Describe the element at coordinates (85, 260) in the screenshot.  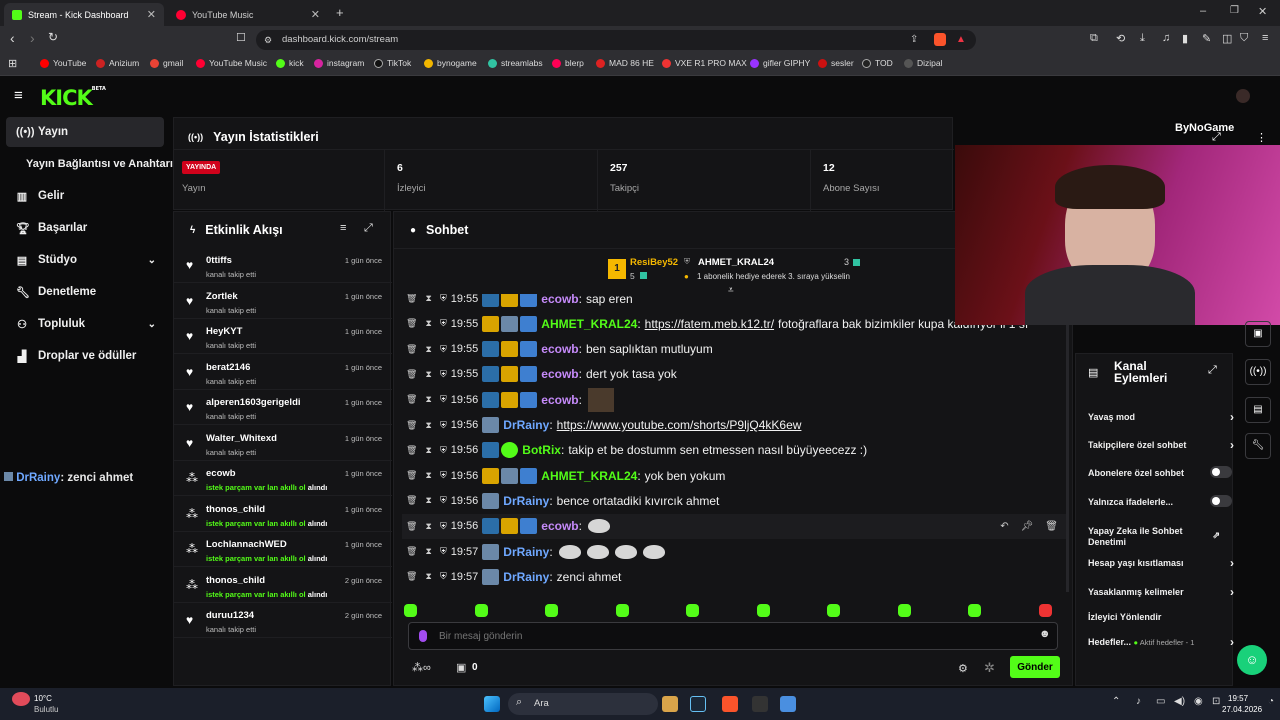
I see `sidebar-item-studyo: ▤ Stüdyo ⌄` at that location.